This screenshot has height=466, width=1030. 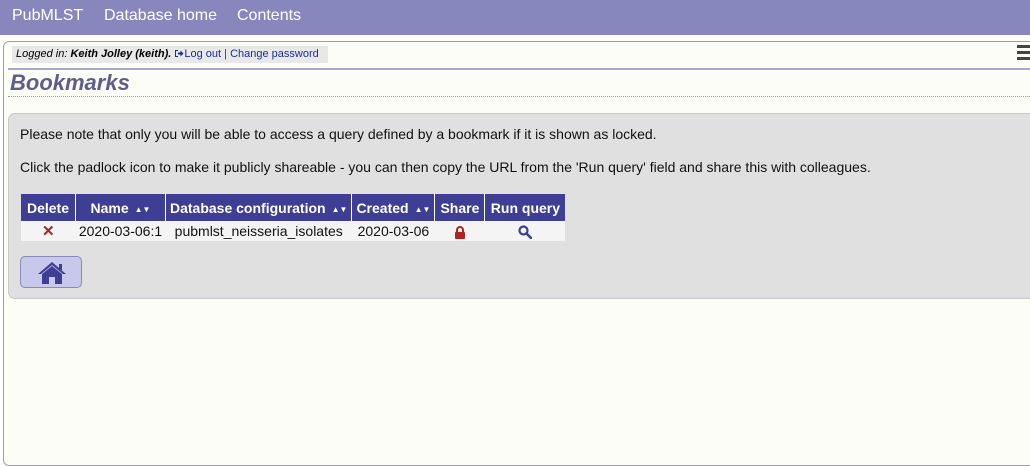 I want to click on search-icon, so click(x=525, y=232).